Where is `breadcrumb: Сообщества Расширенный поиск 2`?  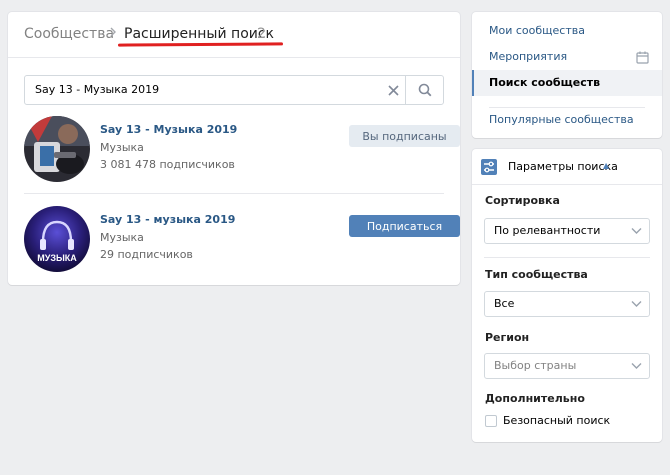
breadcrumb: Сообщества Расширенный поиск 2 is located at coordinates (234, 35).